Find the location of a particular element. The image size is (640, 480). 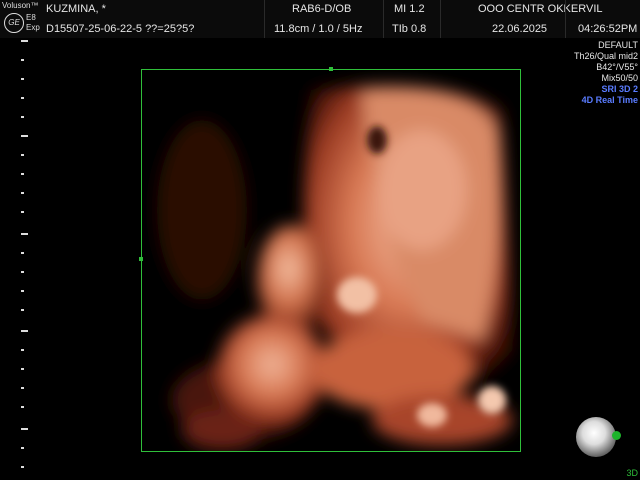

param-preset: DEFAULT is located at coordinates (618, 45).